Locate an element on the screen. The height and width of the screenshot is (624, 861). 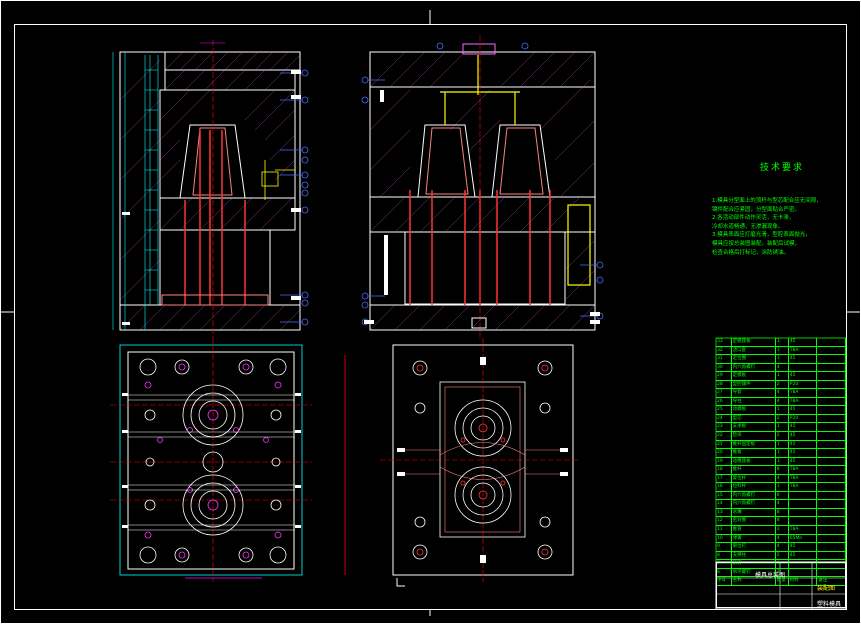
bom-cell: 26 is located at coordinates (724, 401).